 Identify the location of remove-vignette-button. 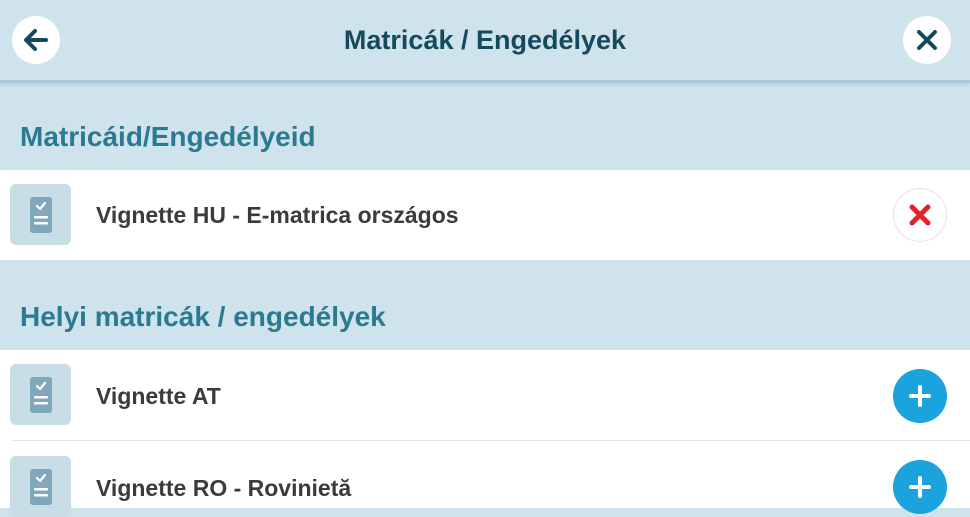
(920, 215).